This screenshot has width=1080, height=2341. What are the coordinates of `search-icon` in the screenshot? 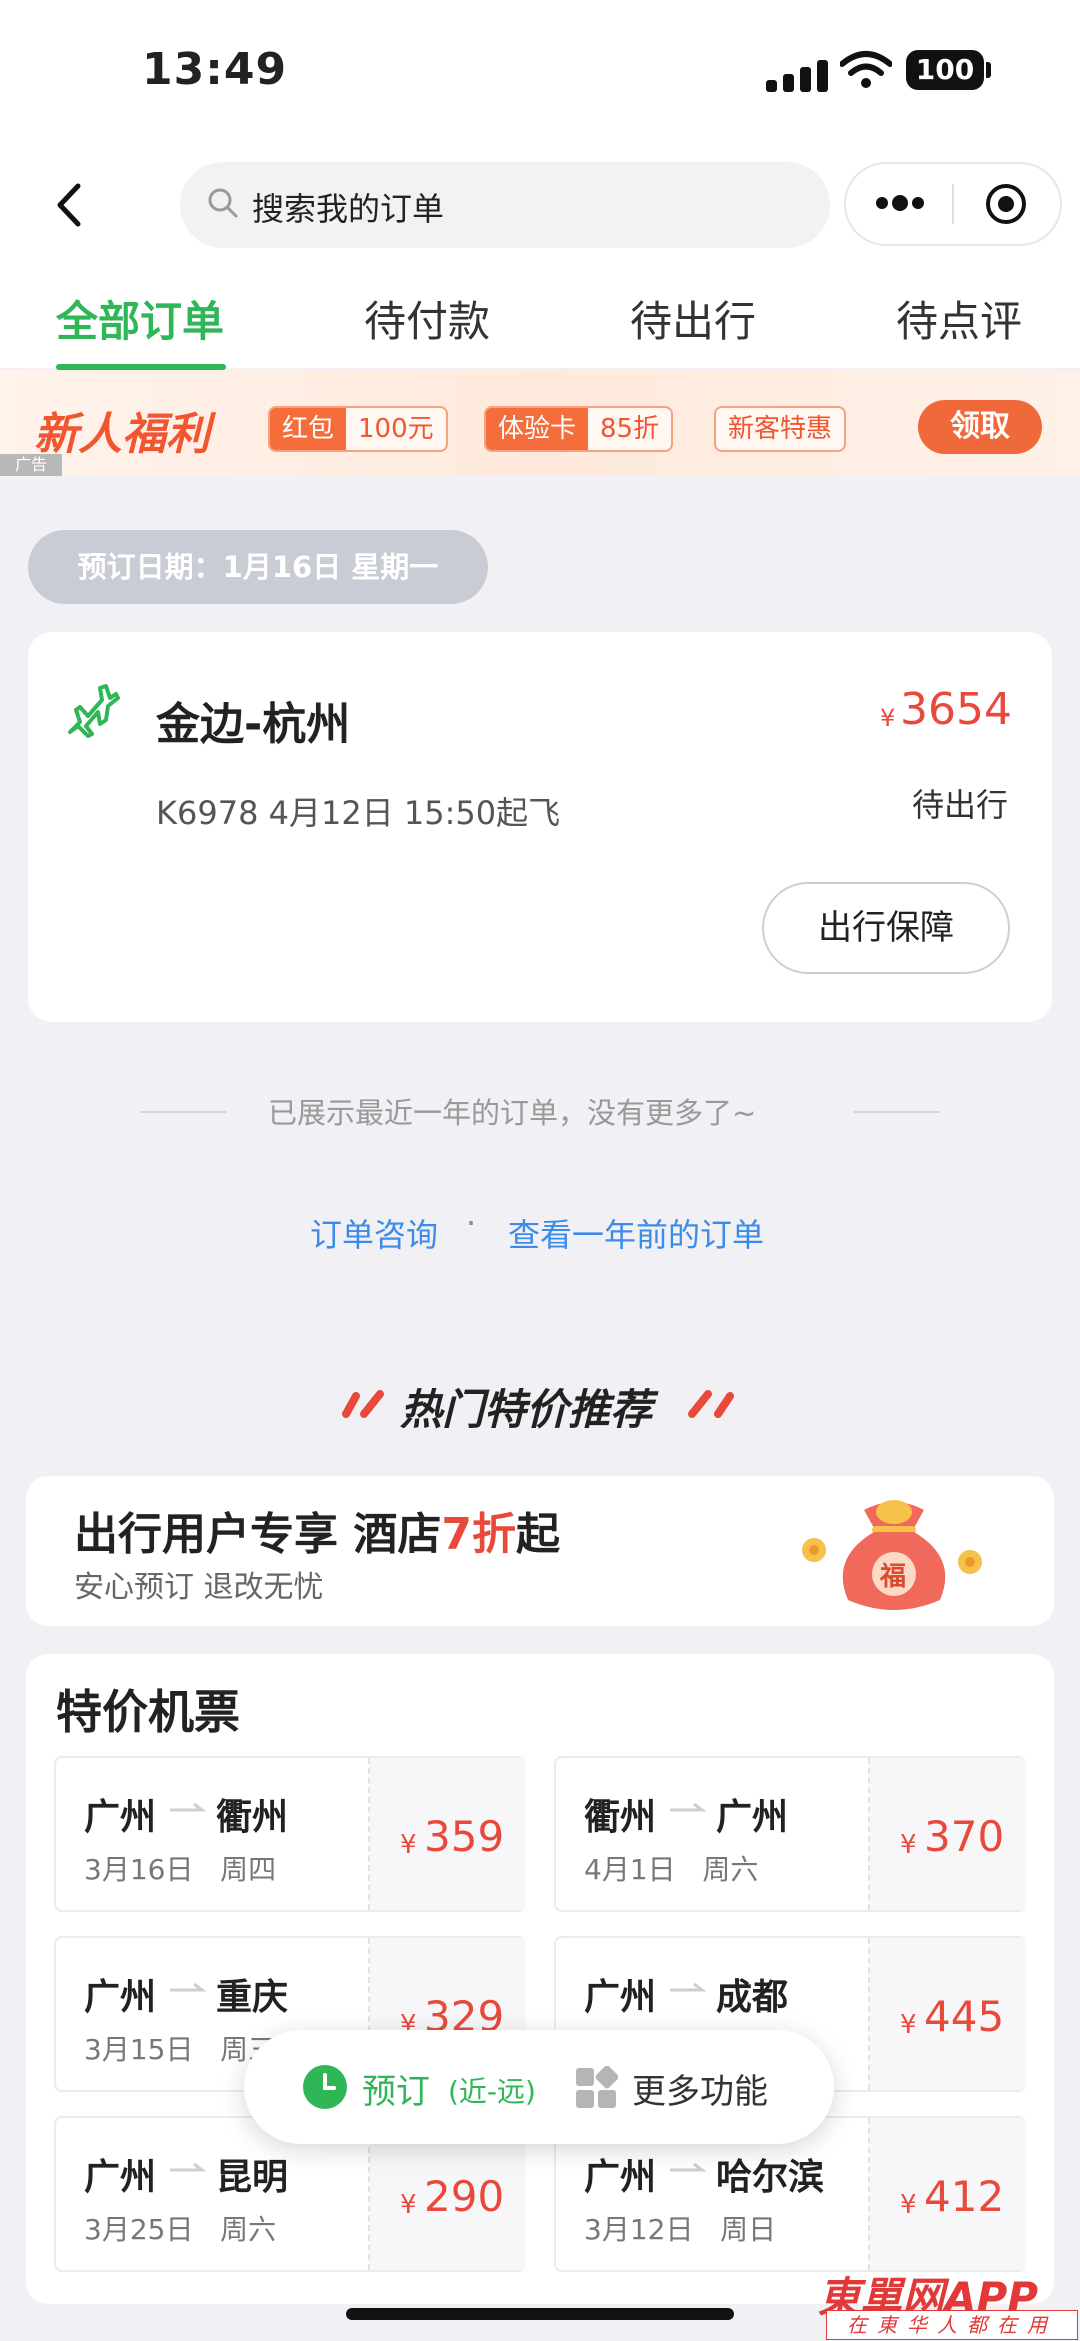 It's located at (223, 203).